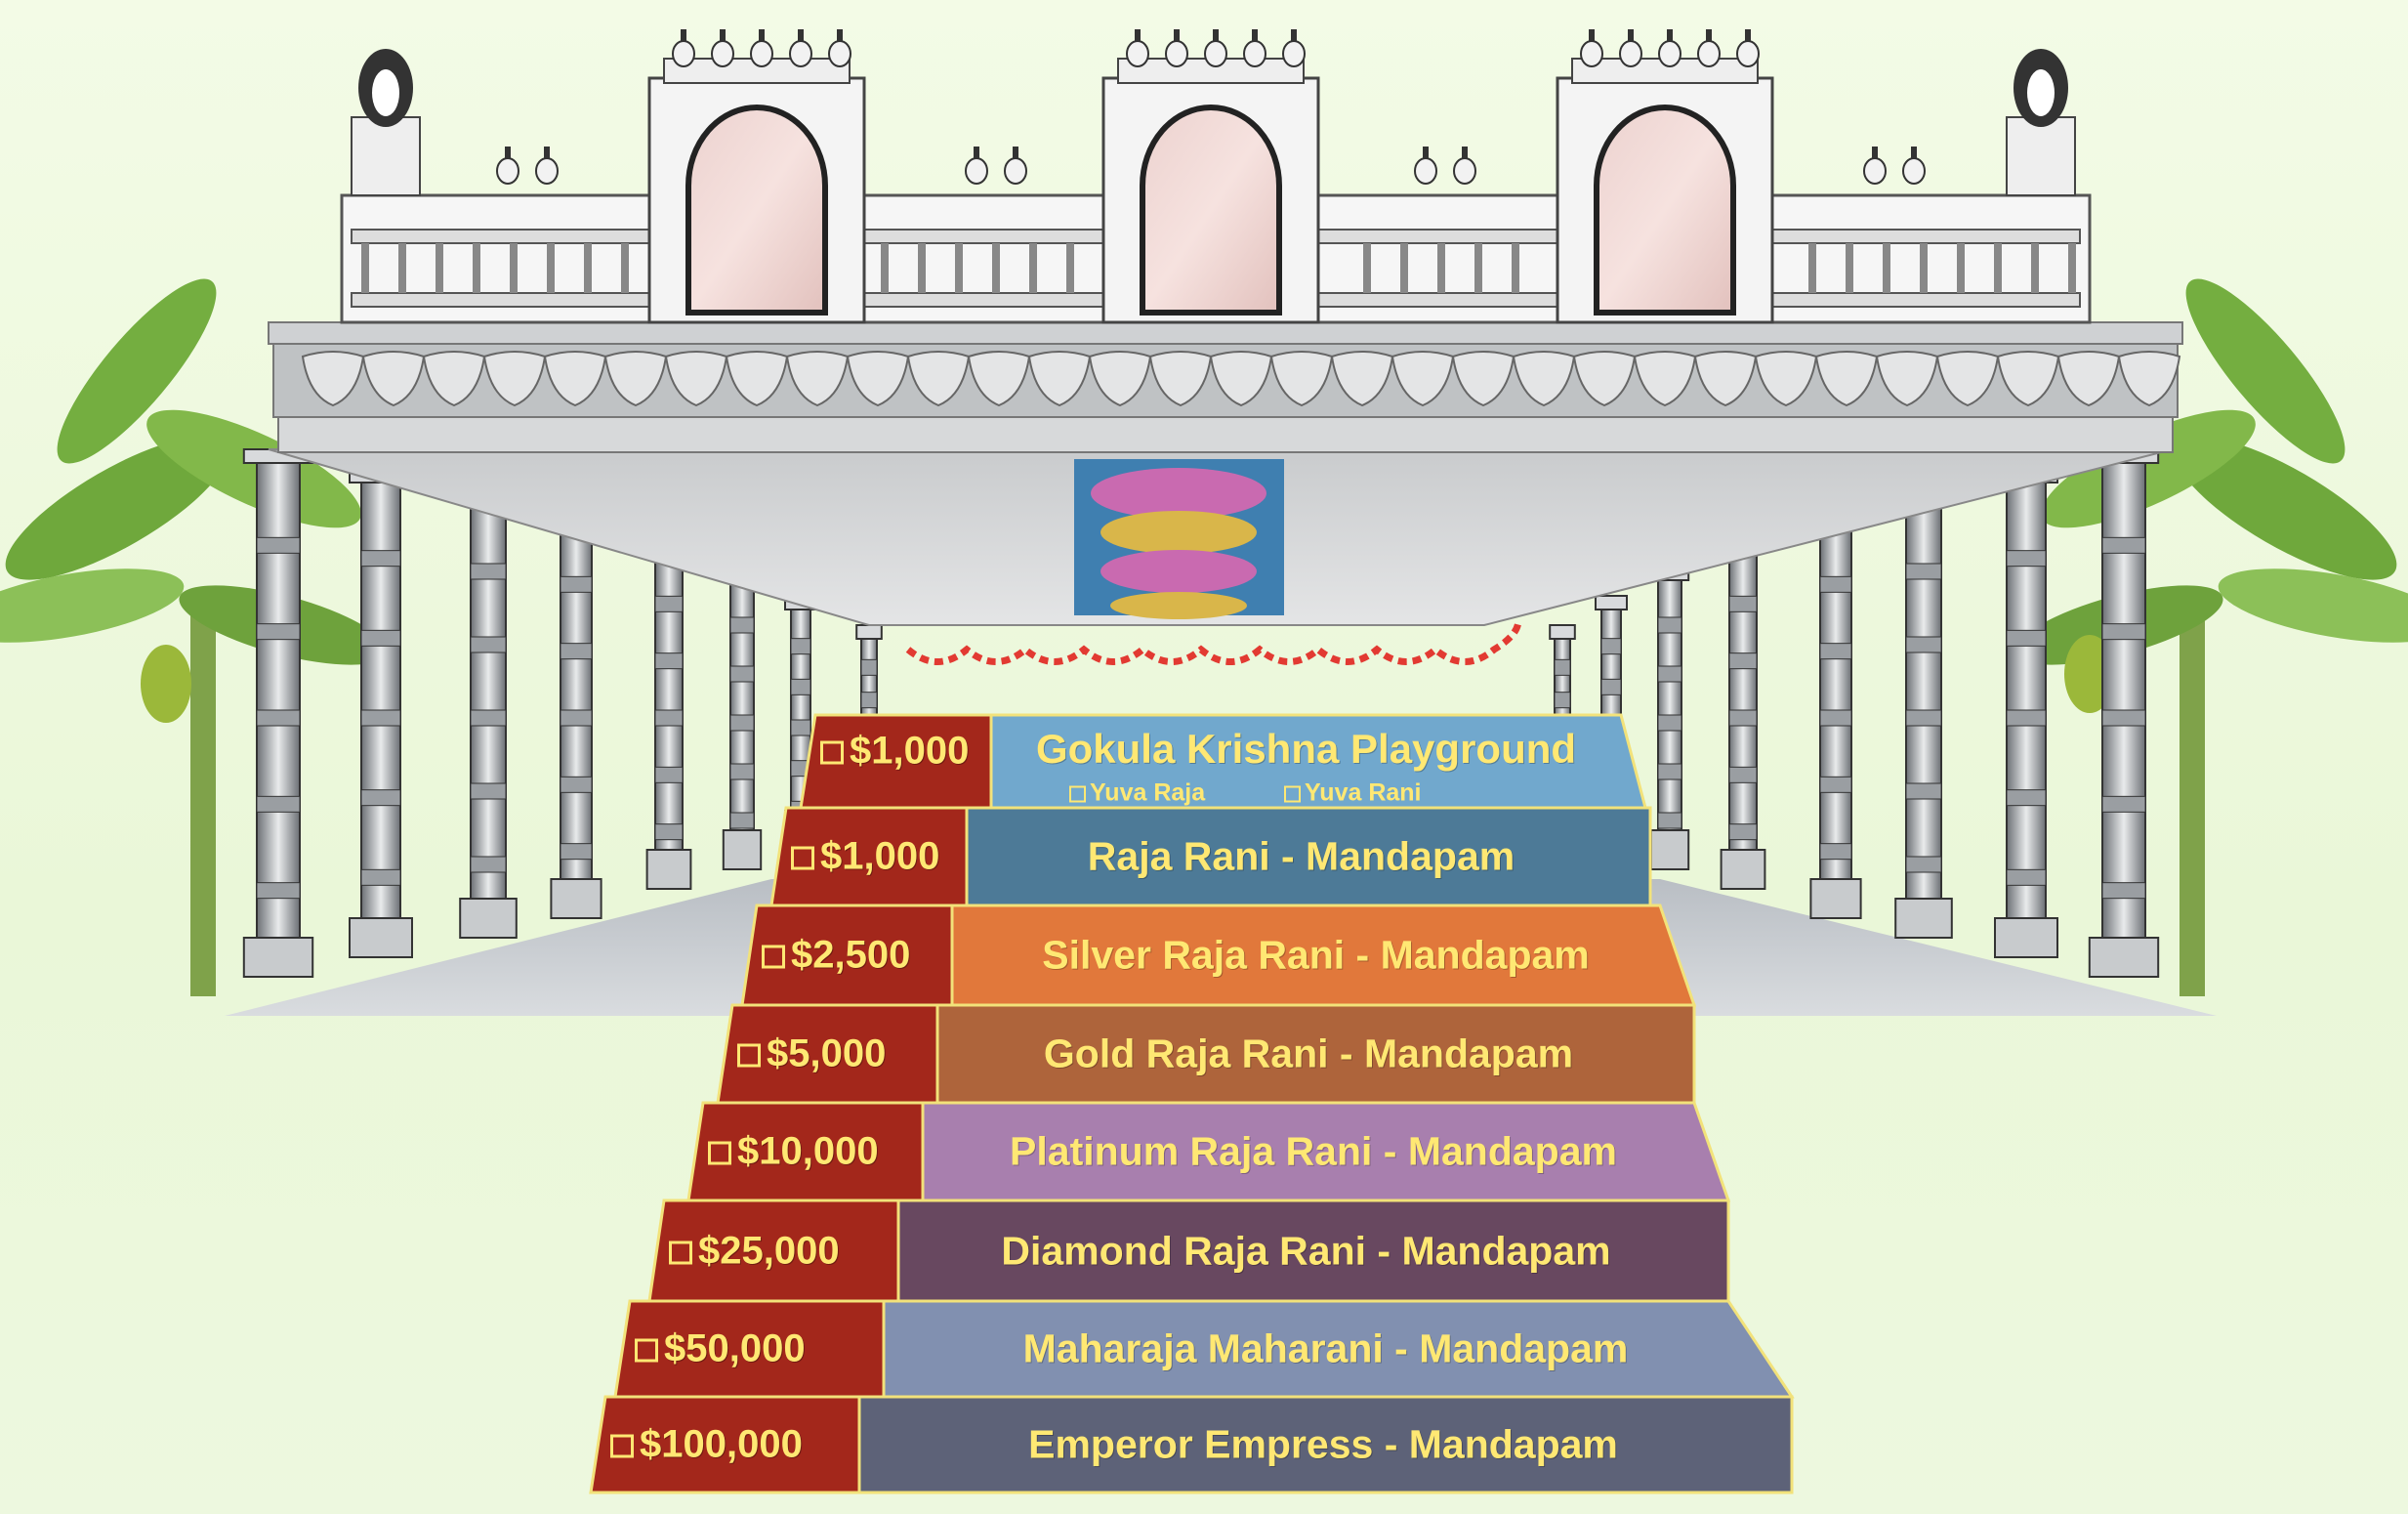 The image size is (2408, 1514). Describe the element at coordinates (1221, 556) in the screenshot. I see `ceiling` at that location.